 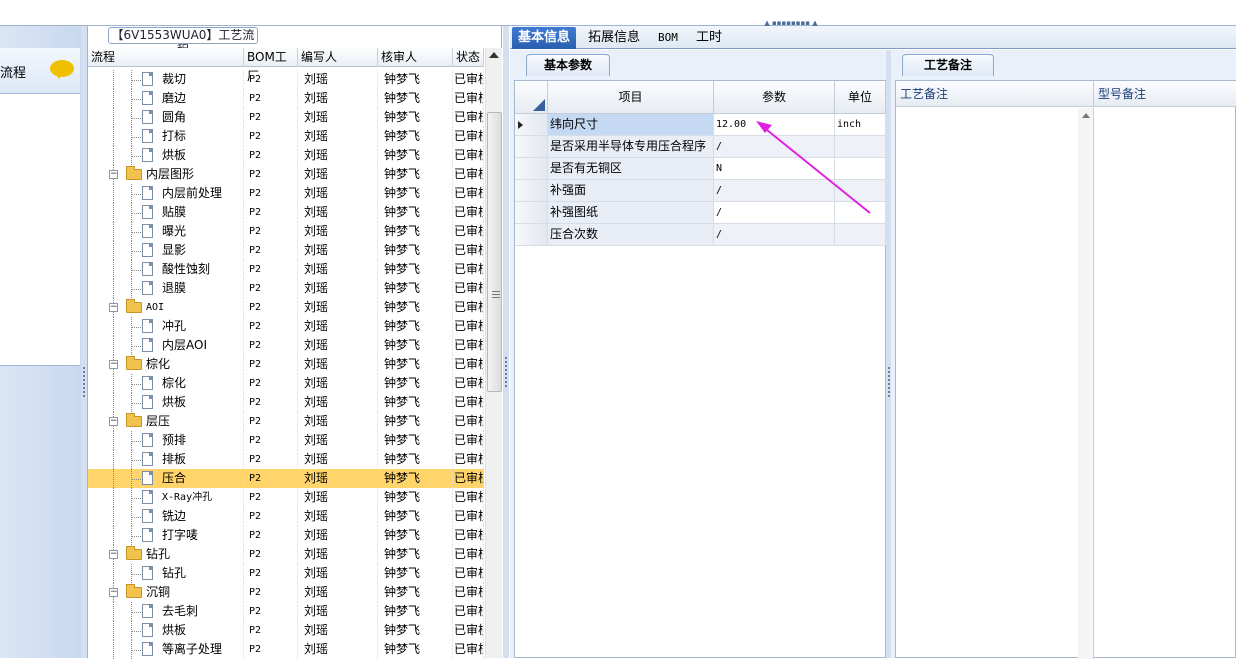 What do you see at coordinates (468, 57) in the screenshot?
I see `column-header-status: 状态` at bounding box center [468, 57].